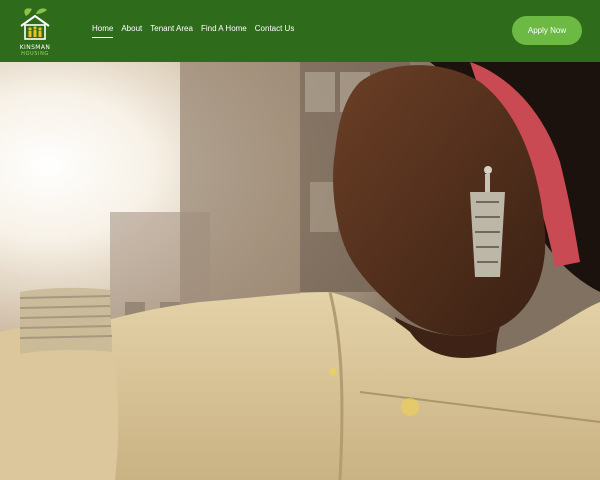 The width and height of the screenshot is (600, 480). I want to click on logo-subtitle: HOUSING, so click(35, 54).